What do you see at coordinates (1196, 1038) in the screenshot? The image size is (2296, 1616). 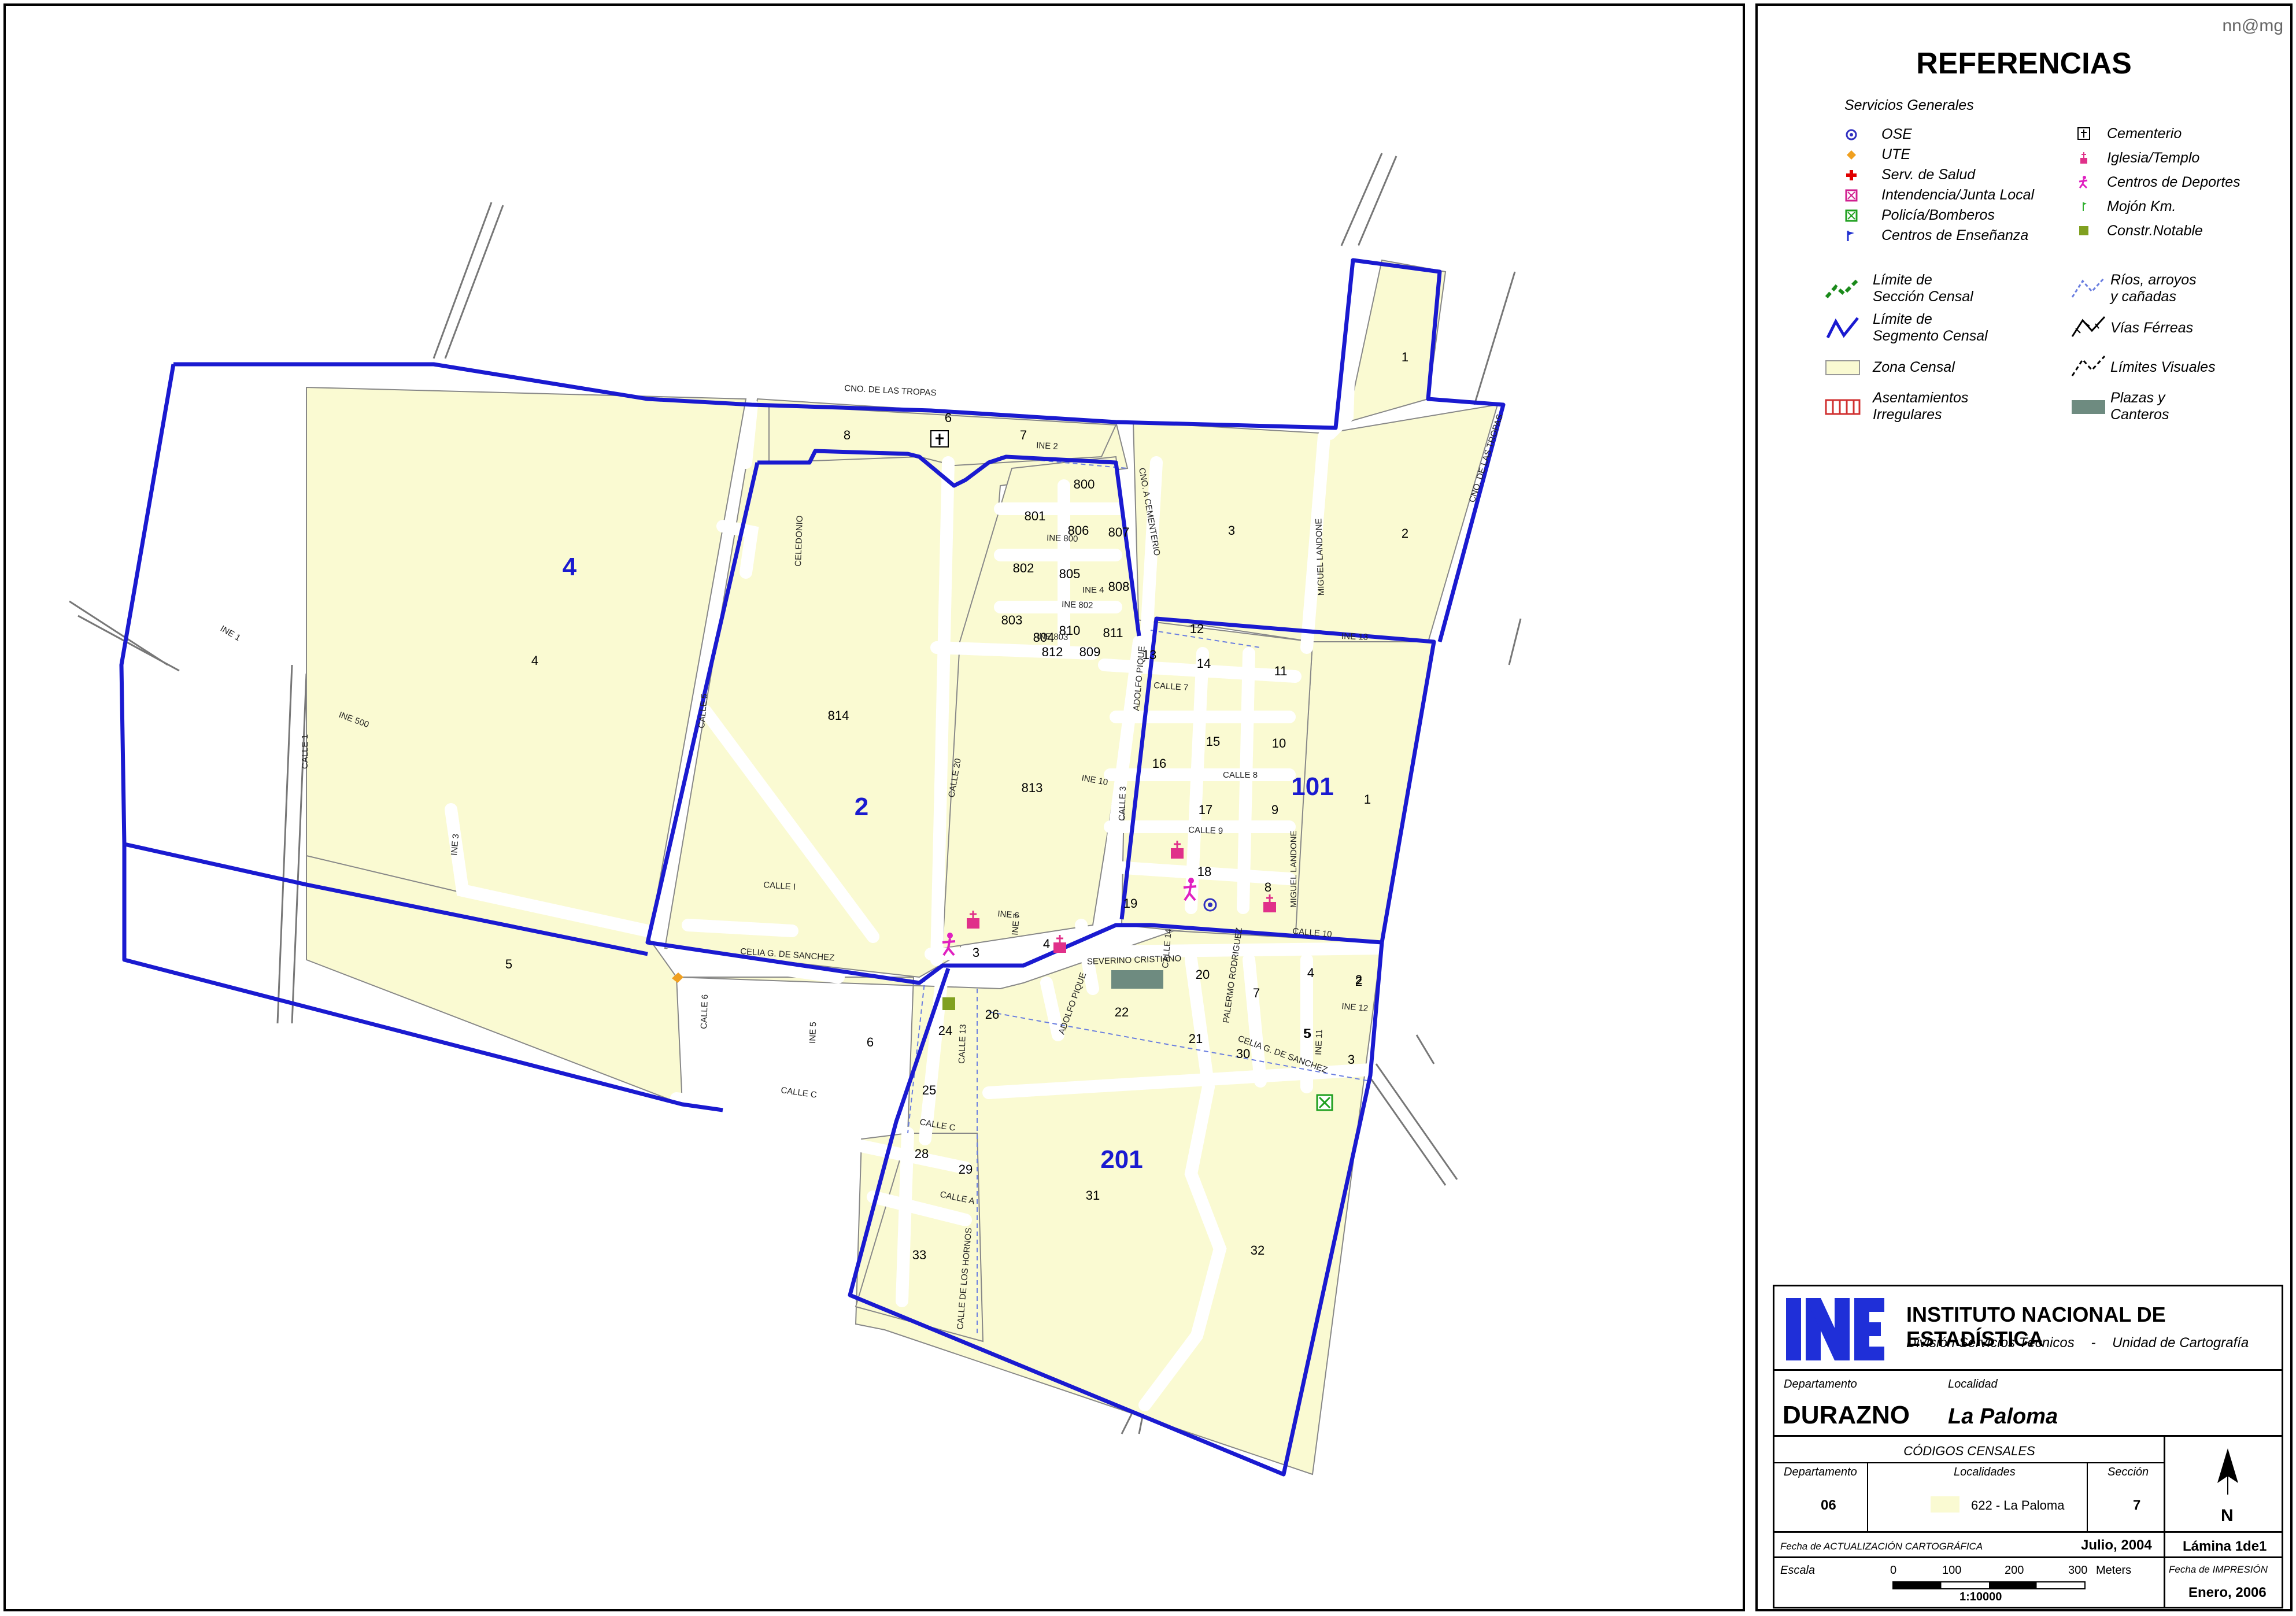 I see `zone-number: 21` at bounding box center [1196, 1038].